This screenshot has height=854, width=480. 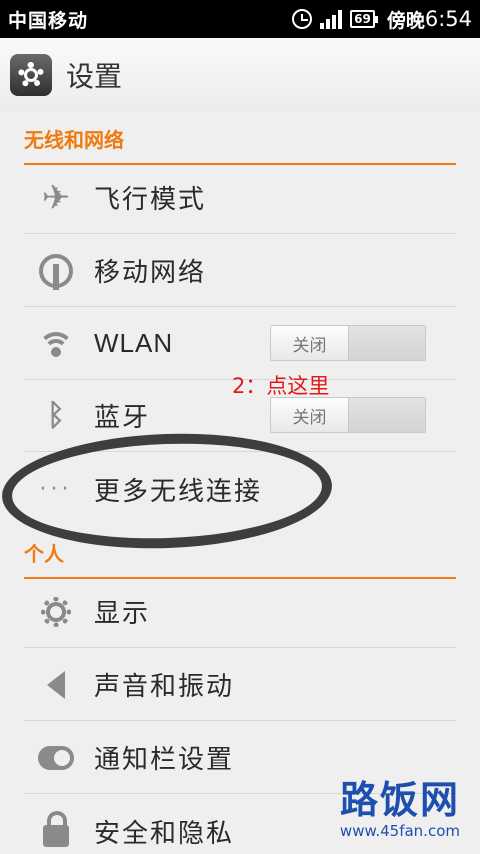 What do you see at coordinates (56, 612) in the screenshot?
I see `display-icon` at bounding box center [56, 612].